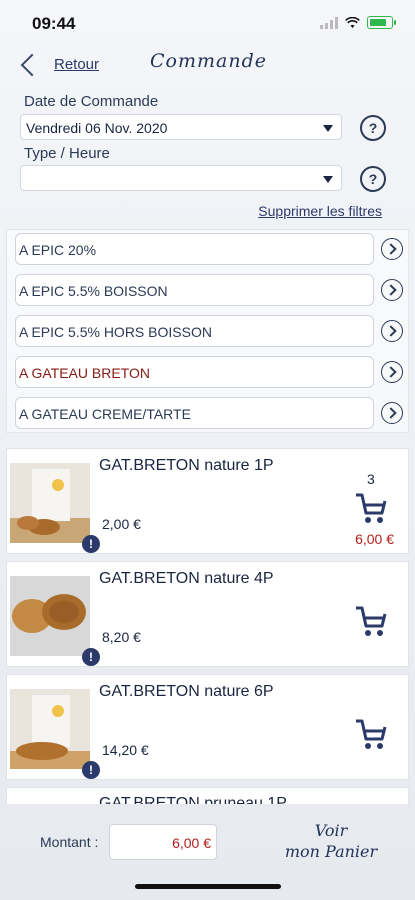 This screenshot has height=900, width=415. I want to click on view-cart-button: Voir mon Panier, so click(331, 841).